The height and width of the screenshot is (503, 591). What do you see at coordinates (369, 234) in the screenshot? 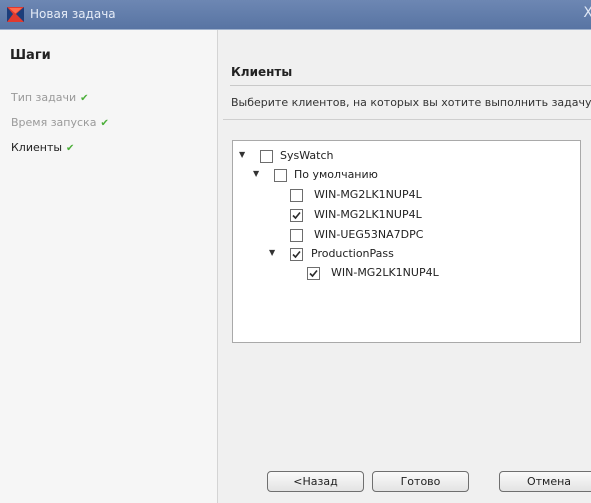
I see `tree-node-label: WIN-UEG53NA7DPC` at bounding box center [369, 234].